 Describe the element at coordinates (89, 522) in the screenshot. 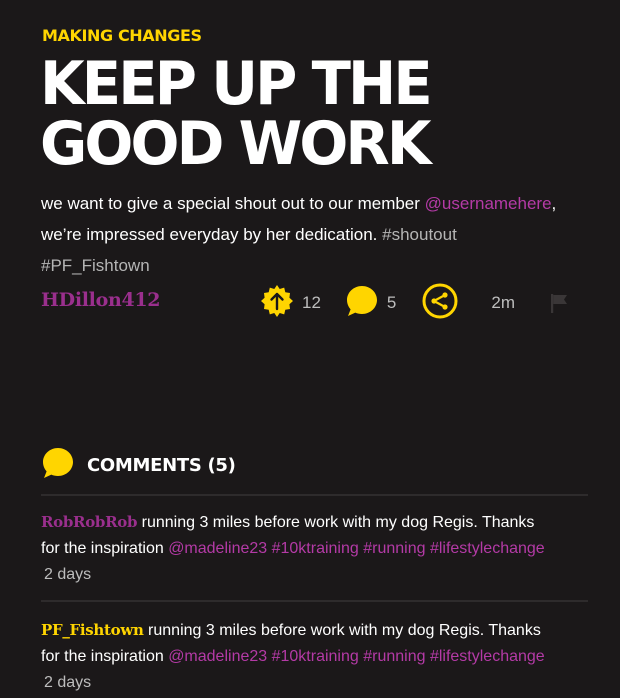

I see `comment-username: RobRobRob` at that location.